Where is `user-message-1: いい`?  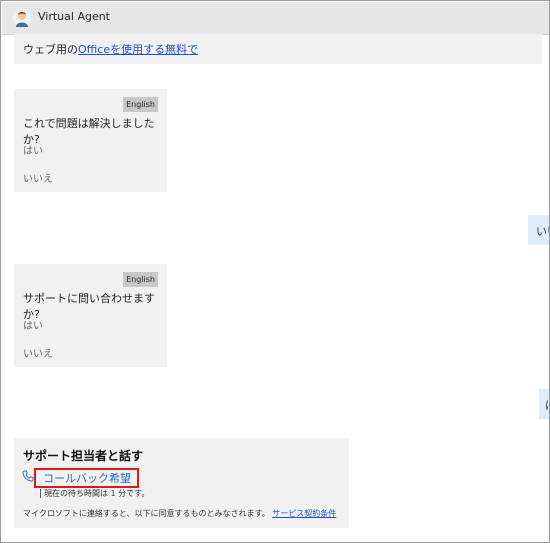 user-message-1: いい is located at coordinates (538, 230).